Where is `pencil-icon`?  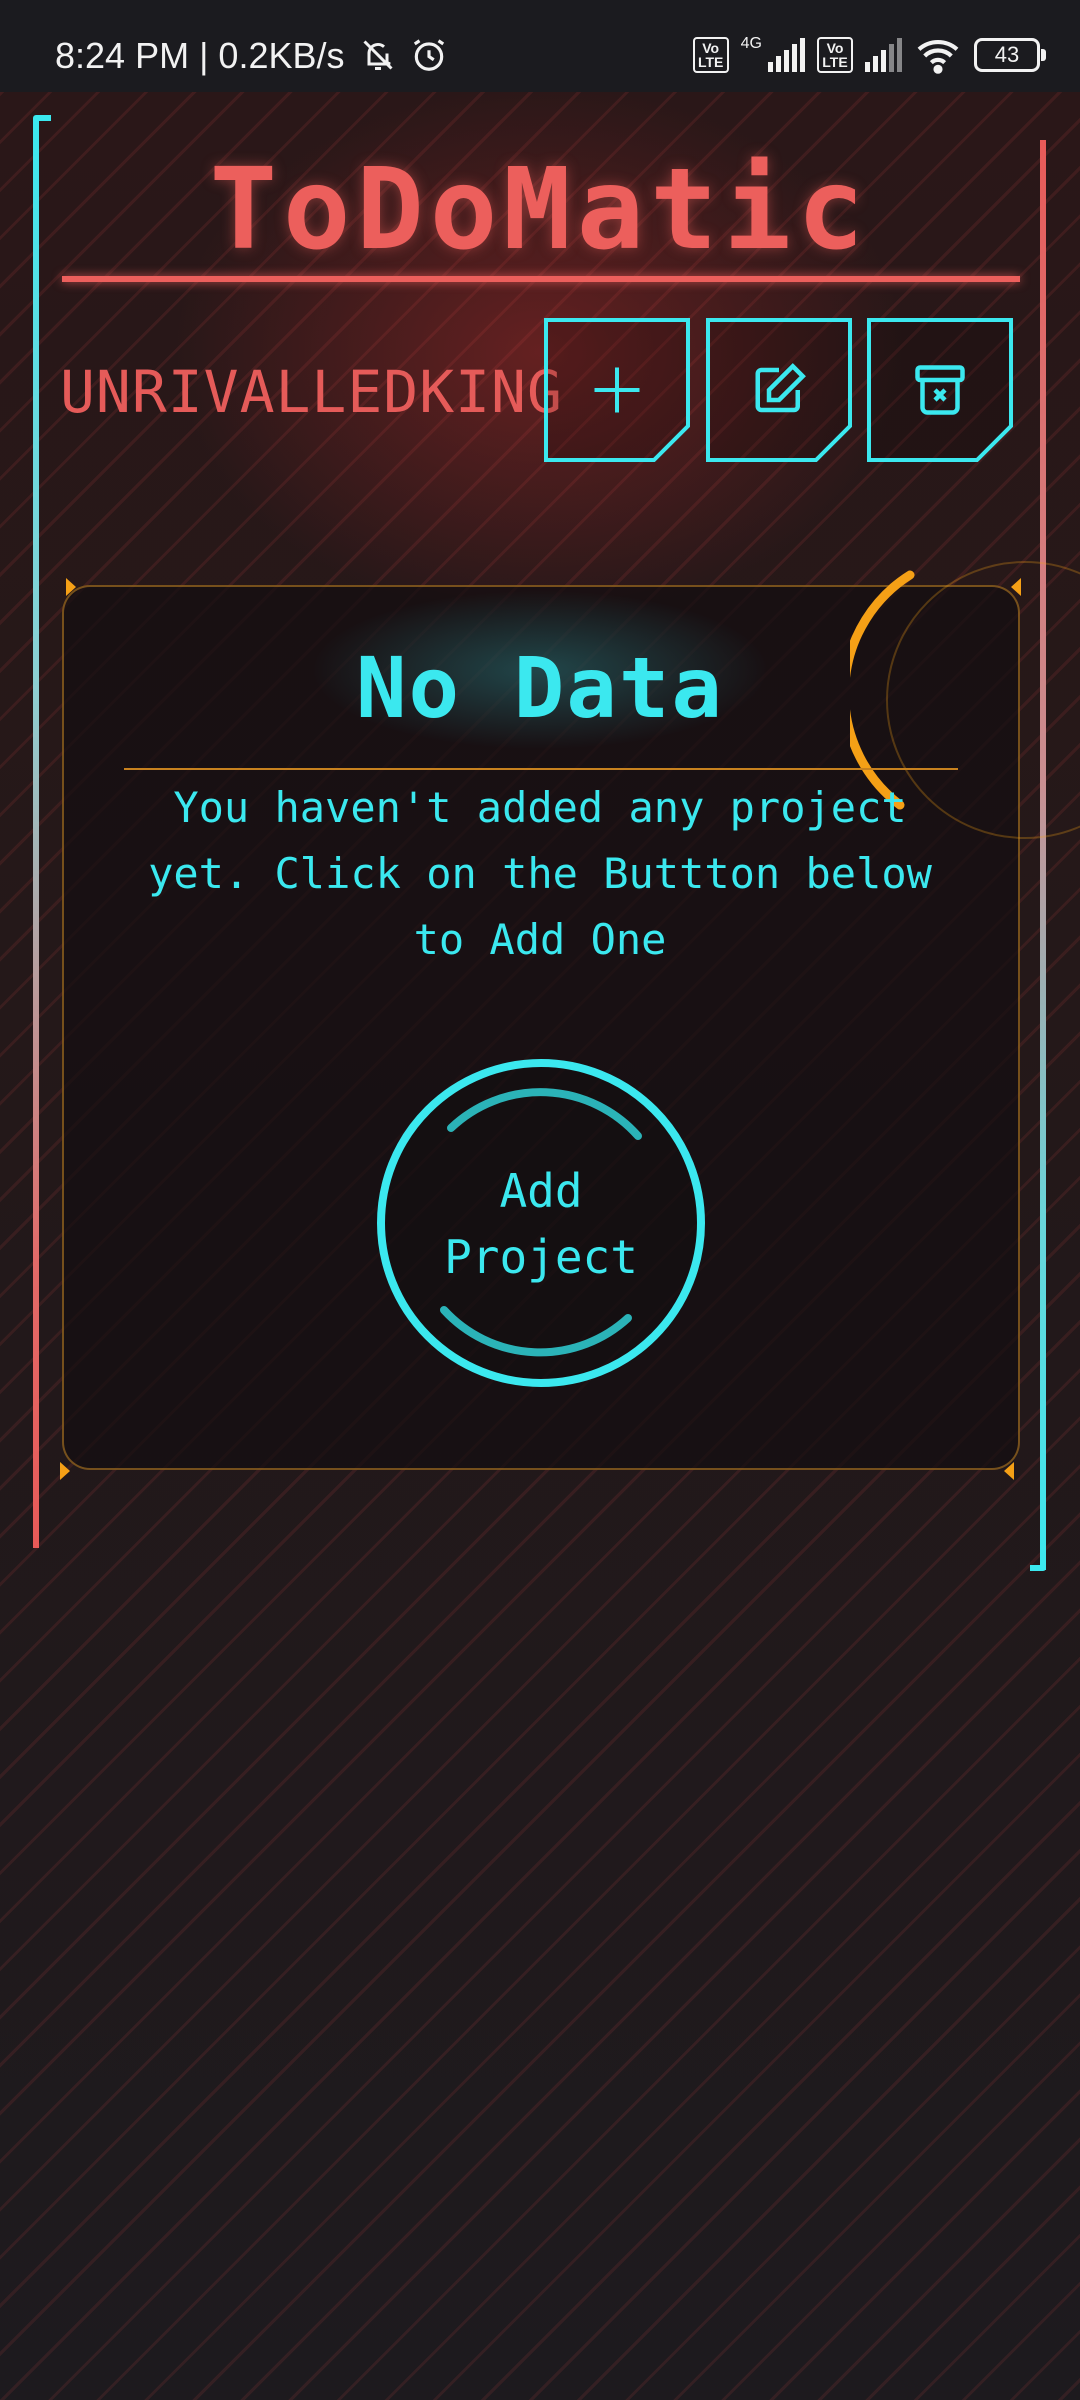
pencil-icon is located at coordinates (780, 388).